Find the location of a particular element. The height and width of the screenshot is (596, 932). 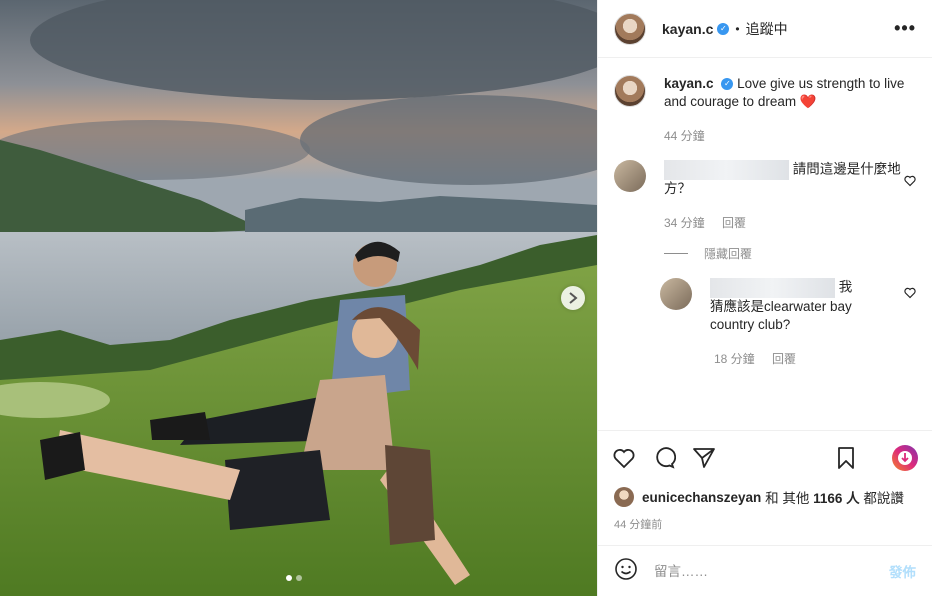

liker-avatar is located at coordinates (624, 497).